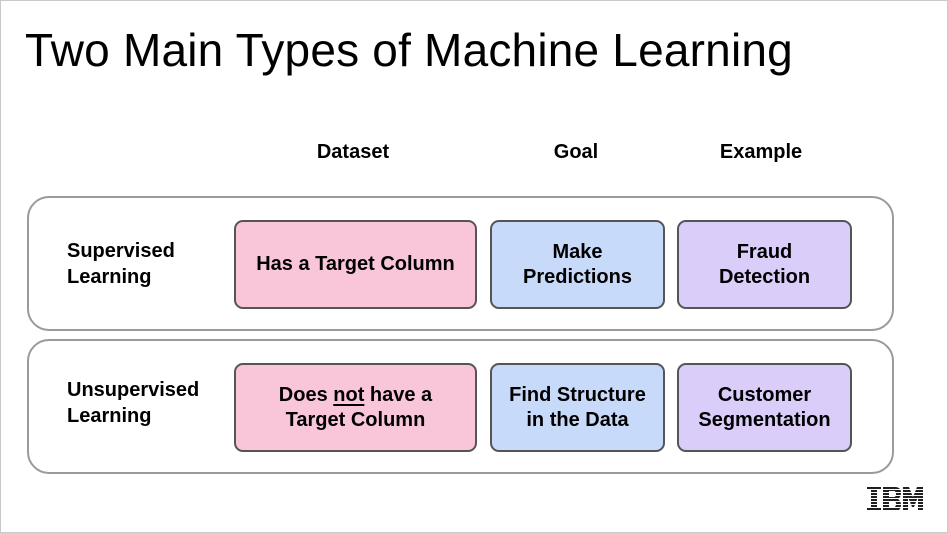  I want to click on goal-line-2: Predictions, so click(577, 276).